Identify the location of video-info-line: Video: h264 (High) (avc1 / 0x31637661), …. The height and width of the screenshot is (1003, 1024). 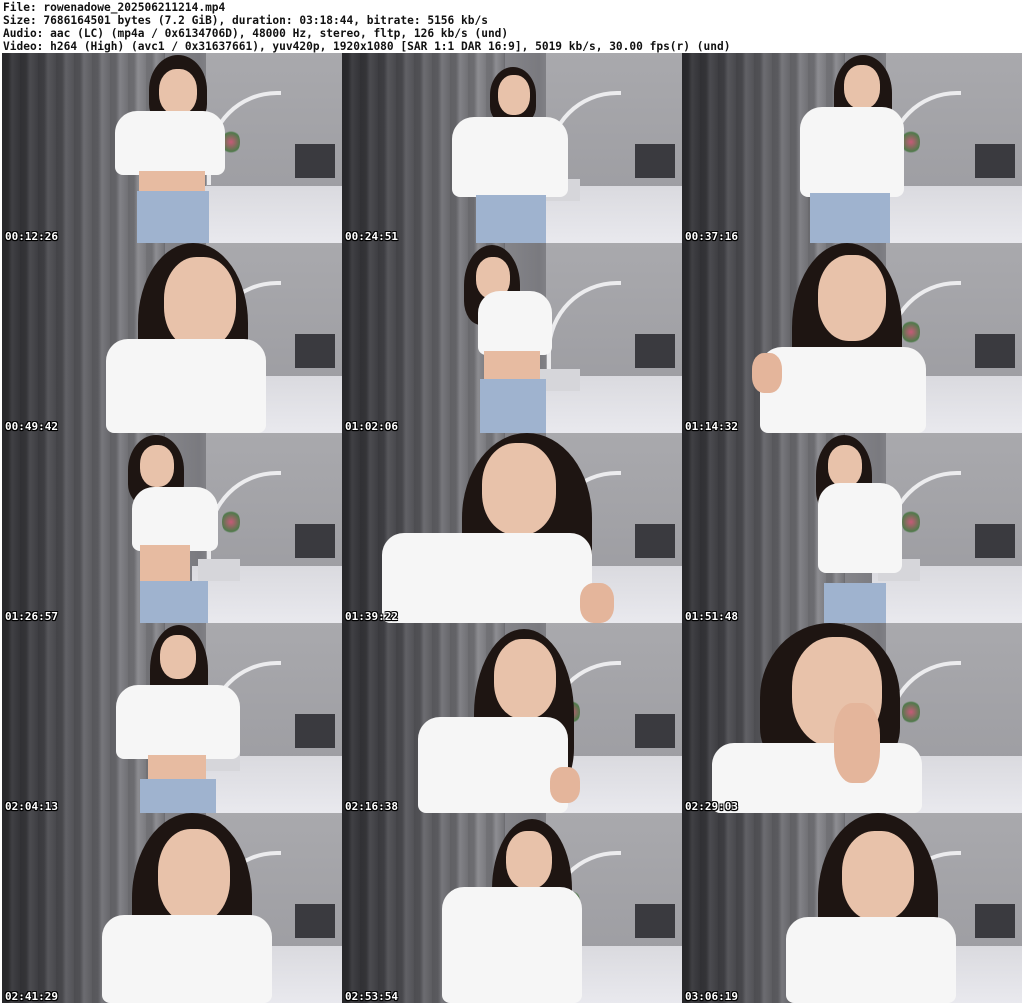
(367, 46).